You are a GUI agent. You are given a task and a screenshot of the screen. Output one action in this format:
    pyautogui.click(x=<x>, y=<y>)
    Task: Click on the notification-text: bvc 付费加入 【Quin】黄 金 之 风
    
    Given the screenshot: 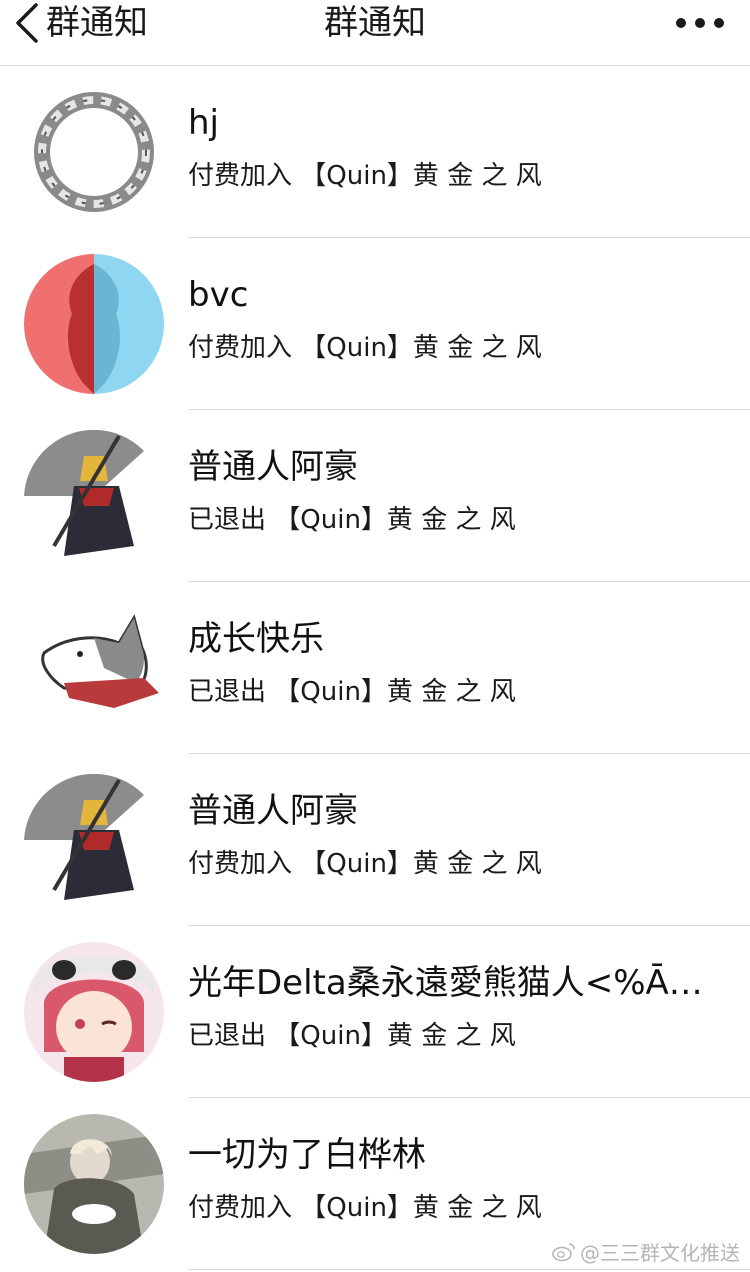 What is the action you would take?
    pyautogui.click(x=469, y=324)
    